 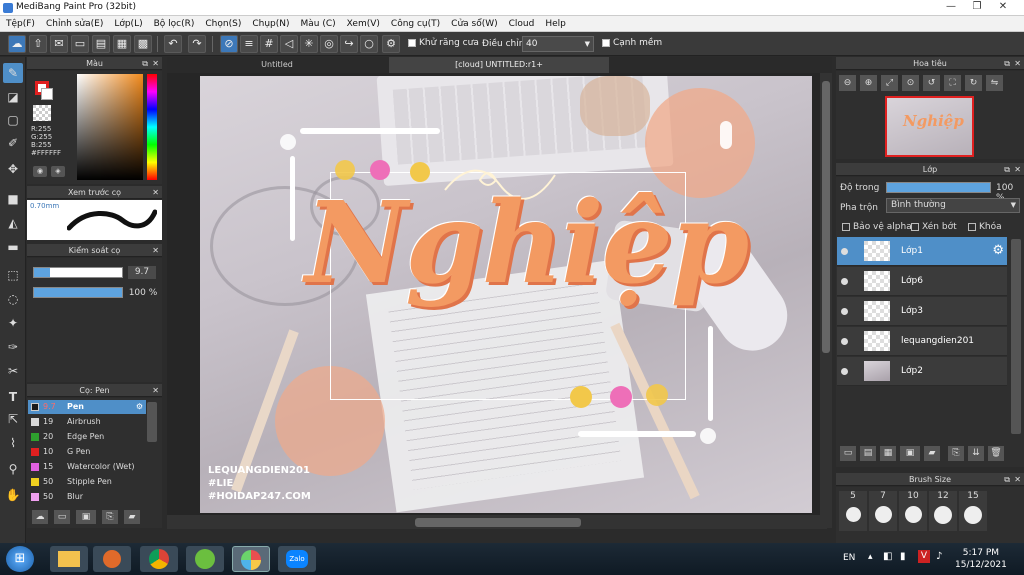 What do you see at coordinates (62, 517) in the screenshot?
I see `new-brush-icon: ▭` at bounding box center [62, 517].